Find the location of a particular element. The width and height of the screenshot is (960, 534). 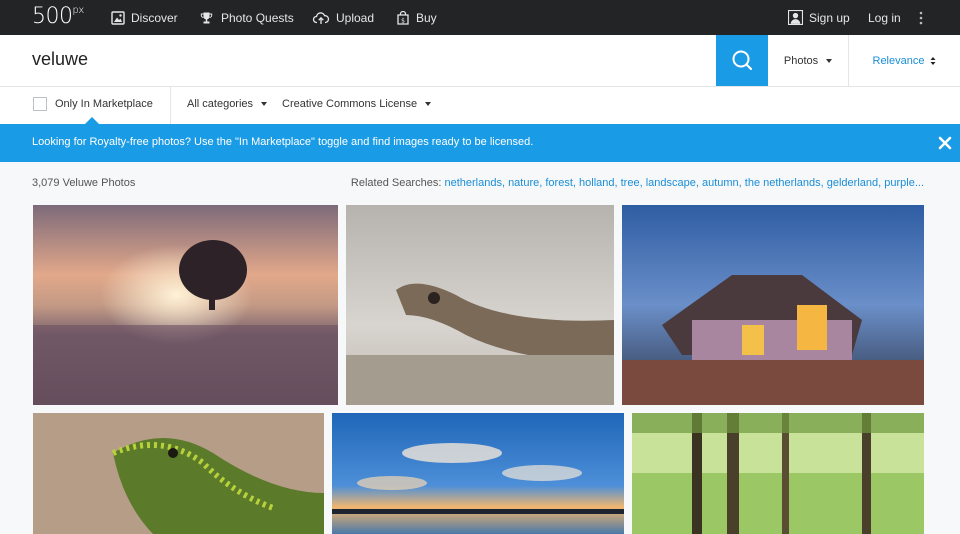

logo-sup: px is located at coordinates (78, 10).